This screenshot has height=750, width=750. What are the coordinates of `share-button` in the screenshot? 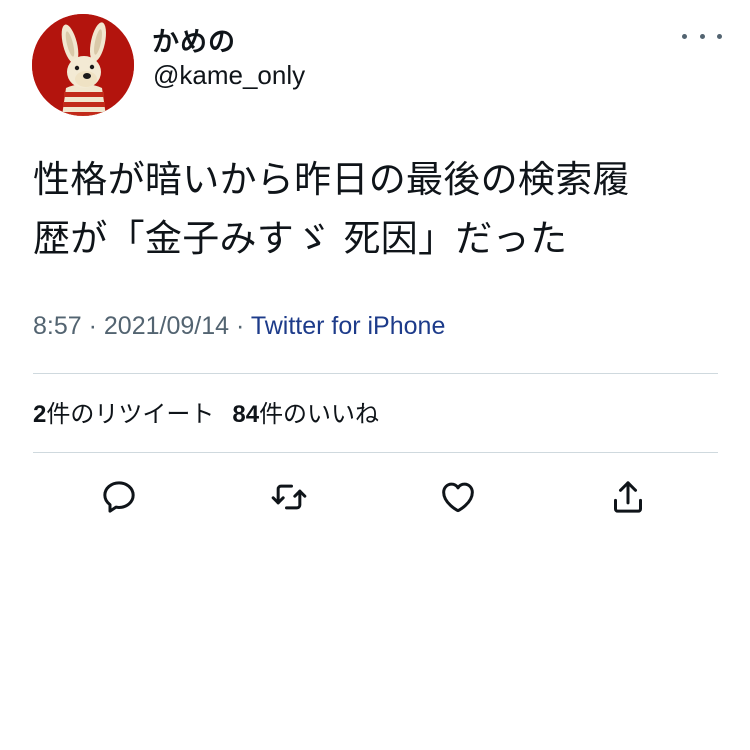 It's located at (628, 497).